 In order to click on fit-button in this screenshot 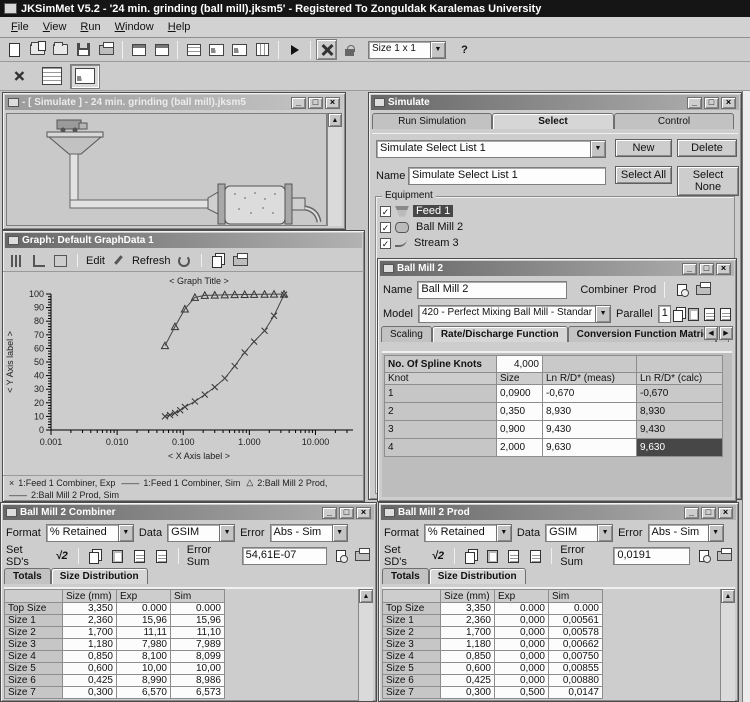, I will do `click(216, 49)`.